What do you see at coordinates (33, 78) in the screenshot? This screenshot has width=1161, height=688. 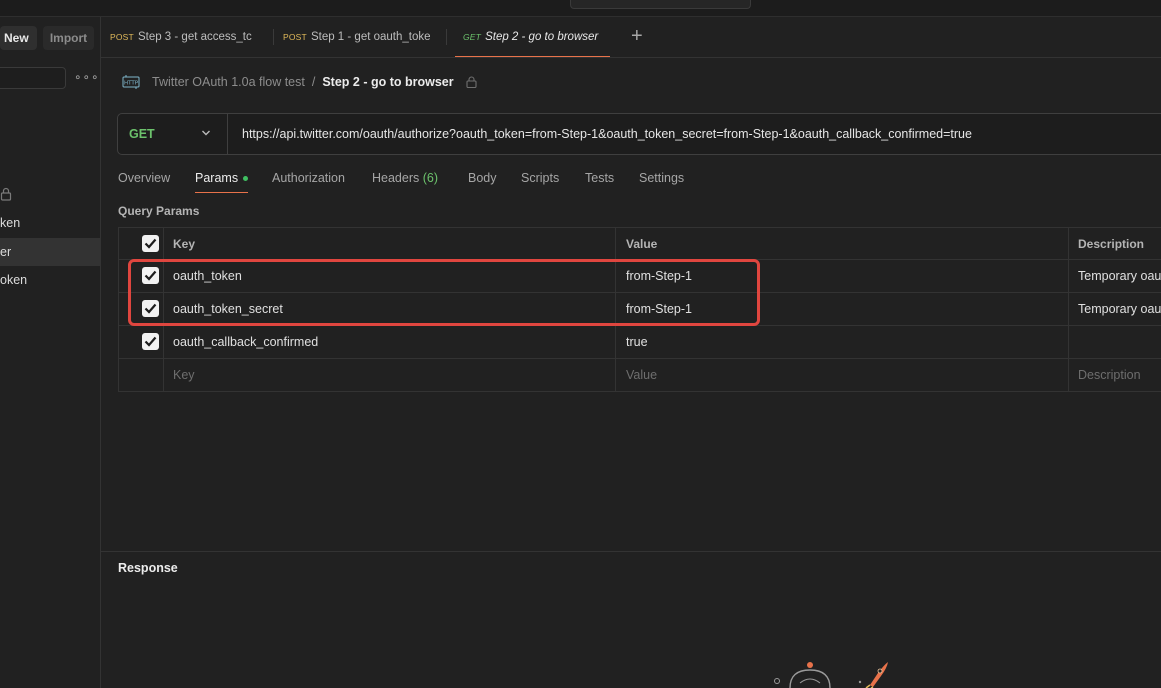 I see `sidebar-filter-input` at bounding box center [33, 78].